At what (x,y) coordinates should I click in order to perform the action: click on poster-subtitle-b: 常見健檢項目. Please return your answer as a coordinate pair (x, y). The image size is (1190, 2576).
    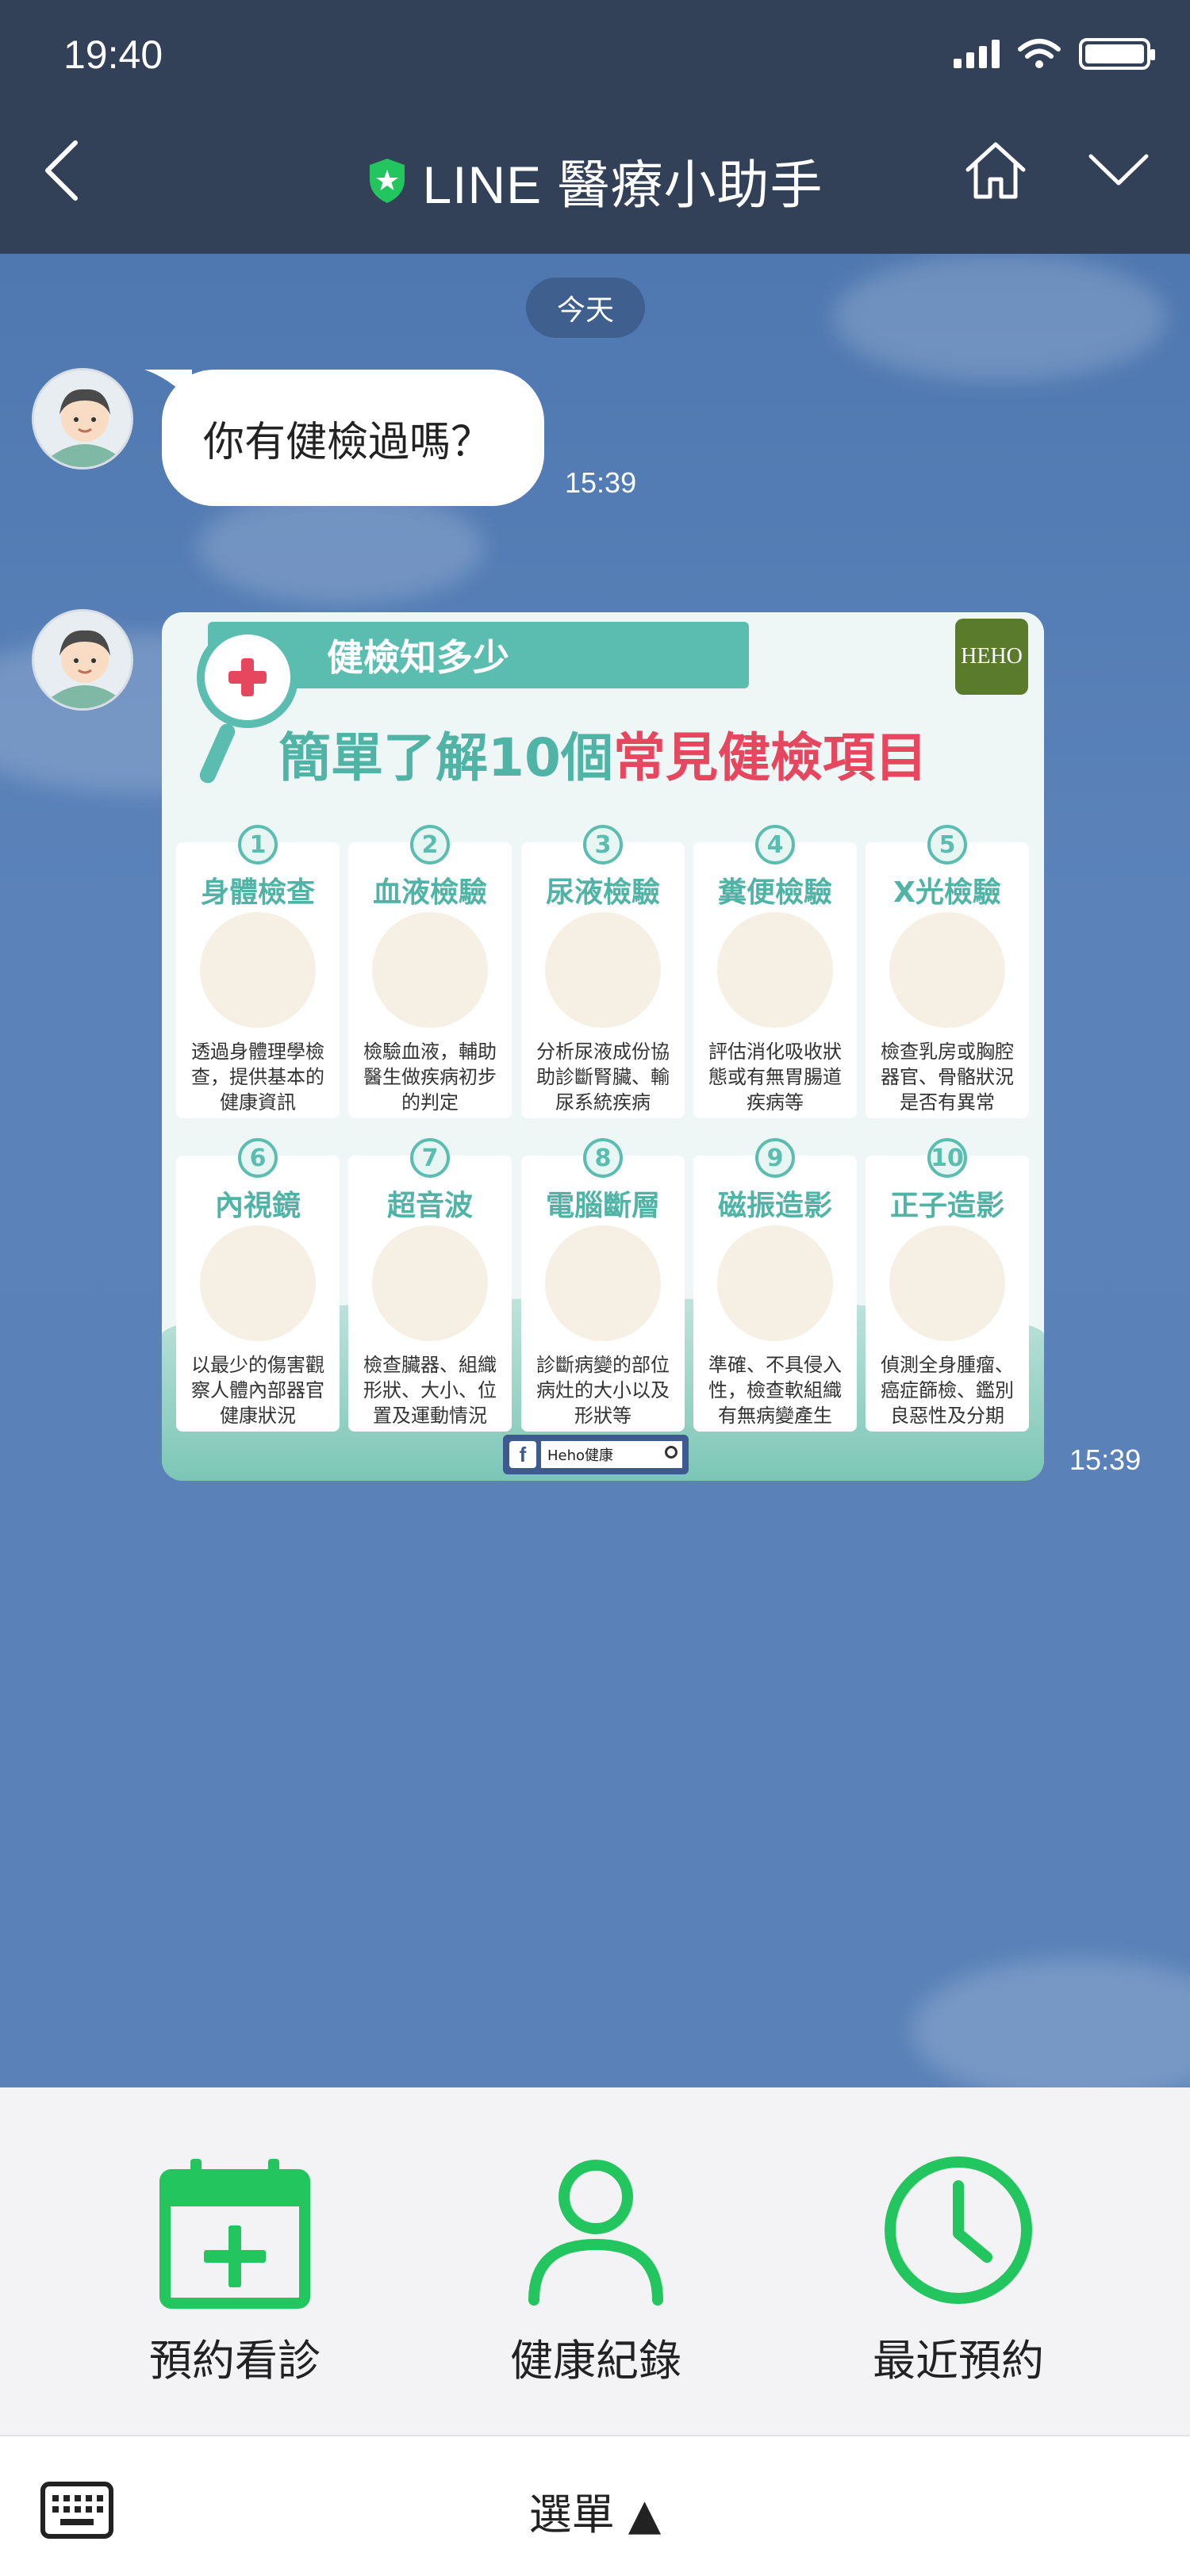
    Looking at the image, I should click on (769, 758).